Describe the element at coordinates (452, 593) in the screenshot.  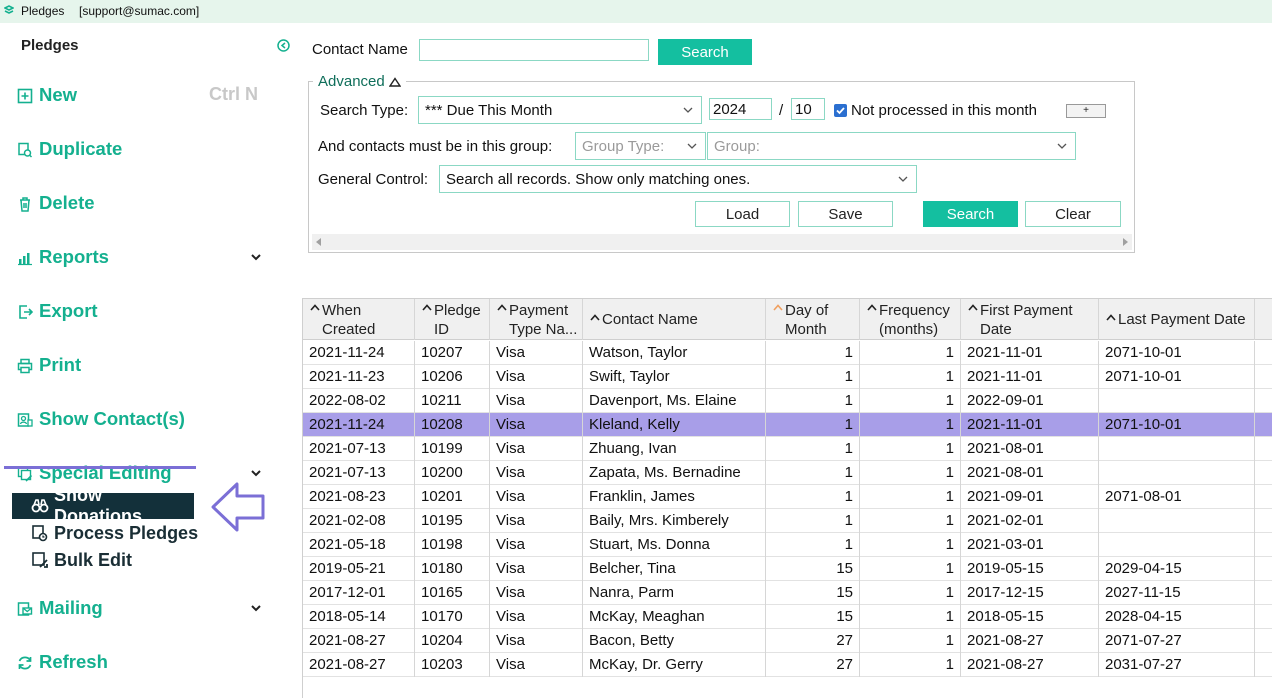
I see `table-cell: 10165` at that location.